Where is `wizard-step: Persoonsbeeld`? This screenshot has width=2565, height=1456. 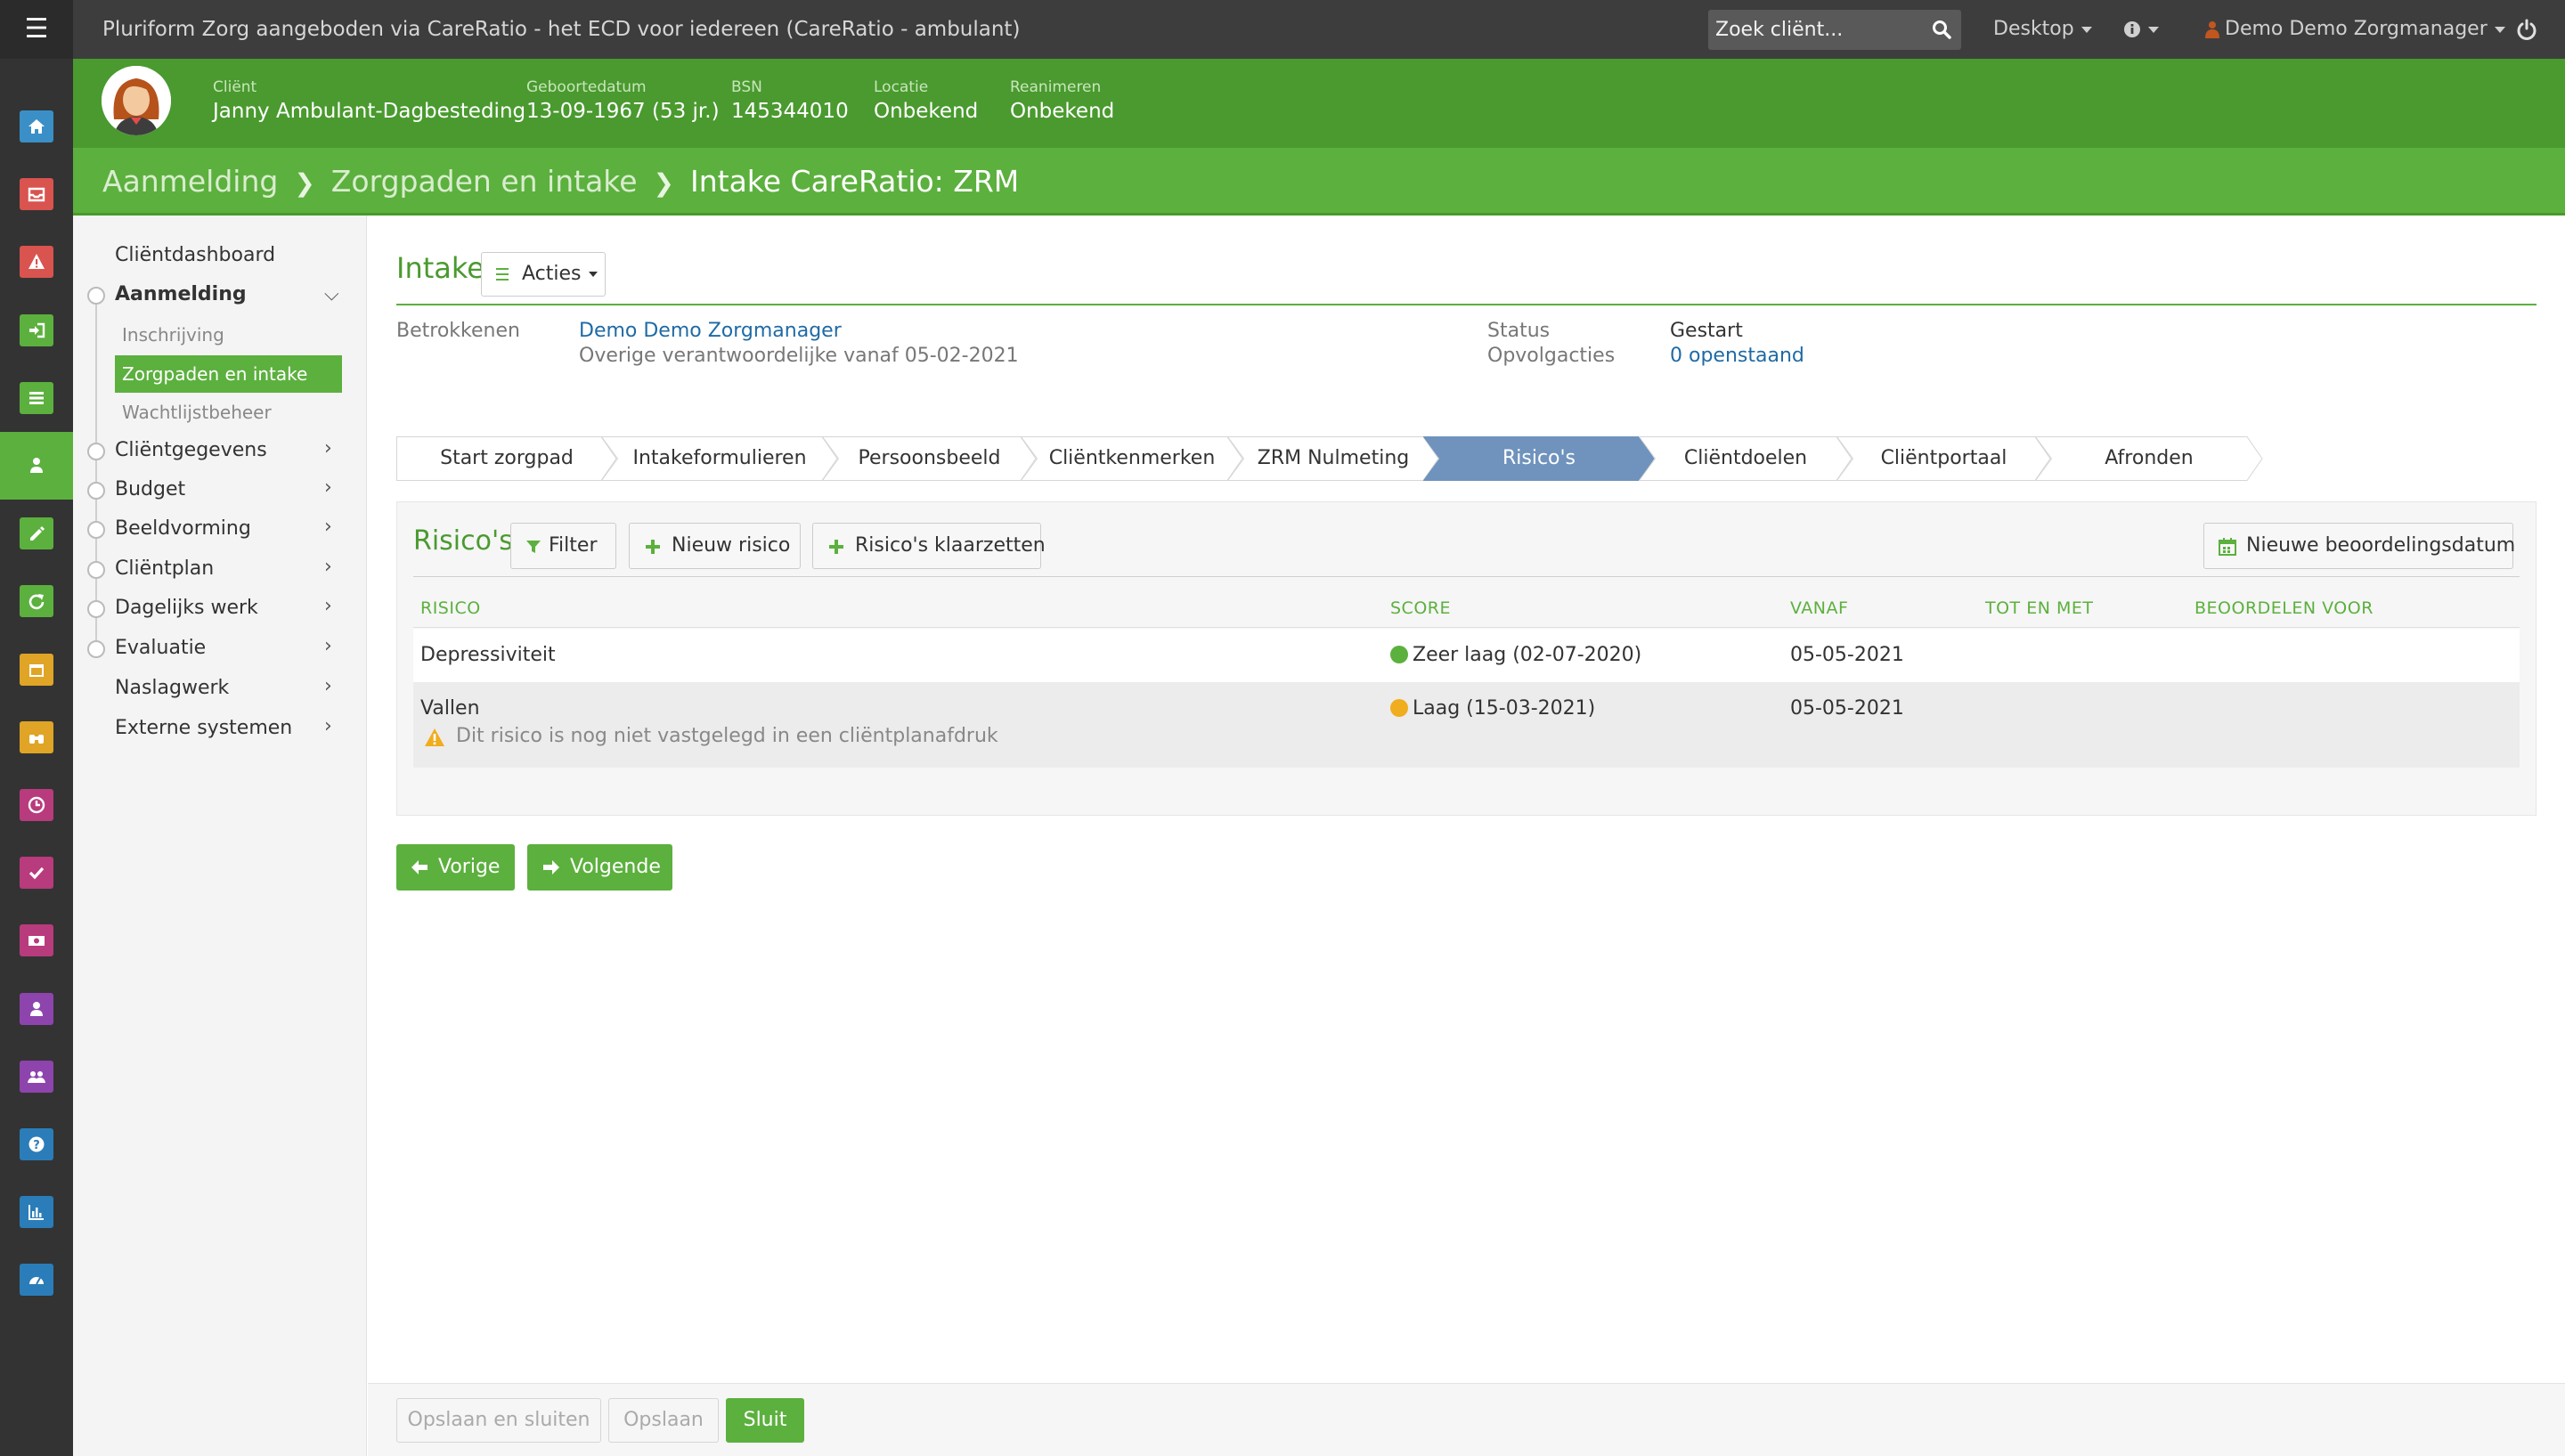 wizard-step: Persoonsbeeld is located at coordinates (929, 458).